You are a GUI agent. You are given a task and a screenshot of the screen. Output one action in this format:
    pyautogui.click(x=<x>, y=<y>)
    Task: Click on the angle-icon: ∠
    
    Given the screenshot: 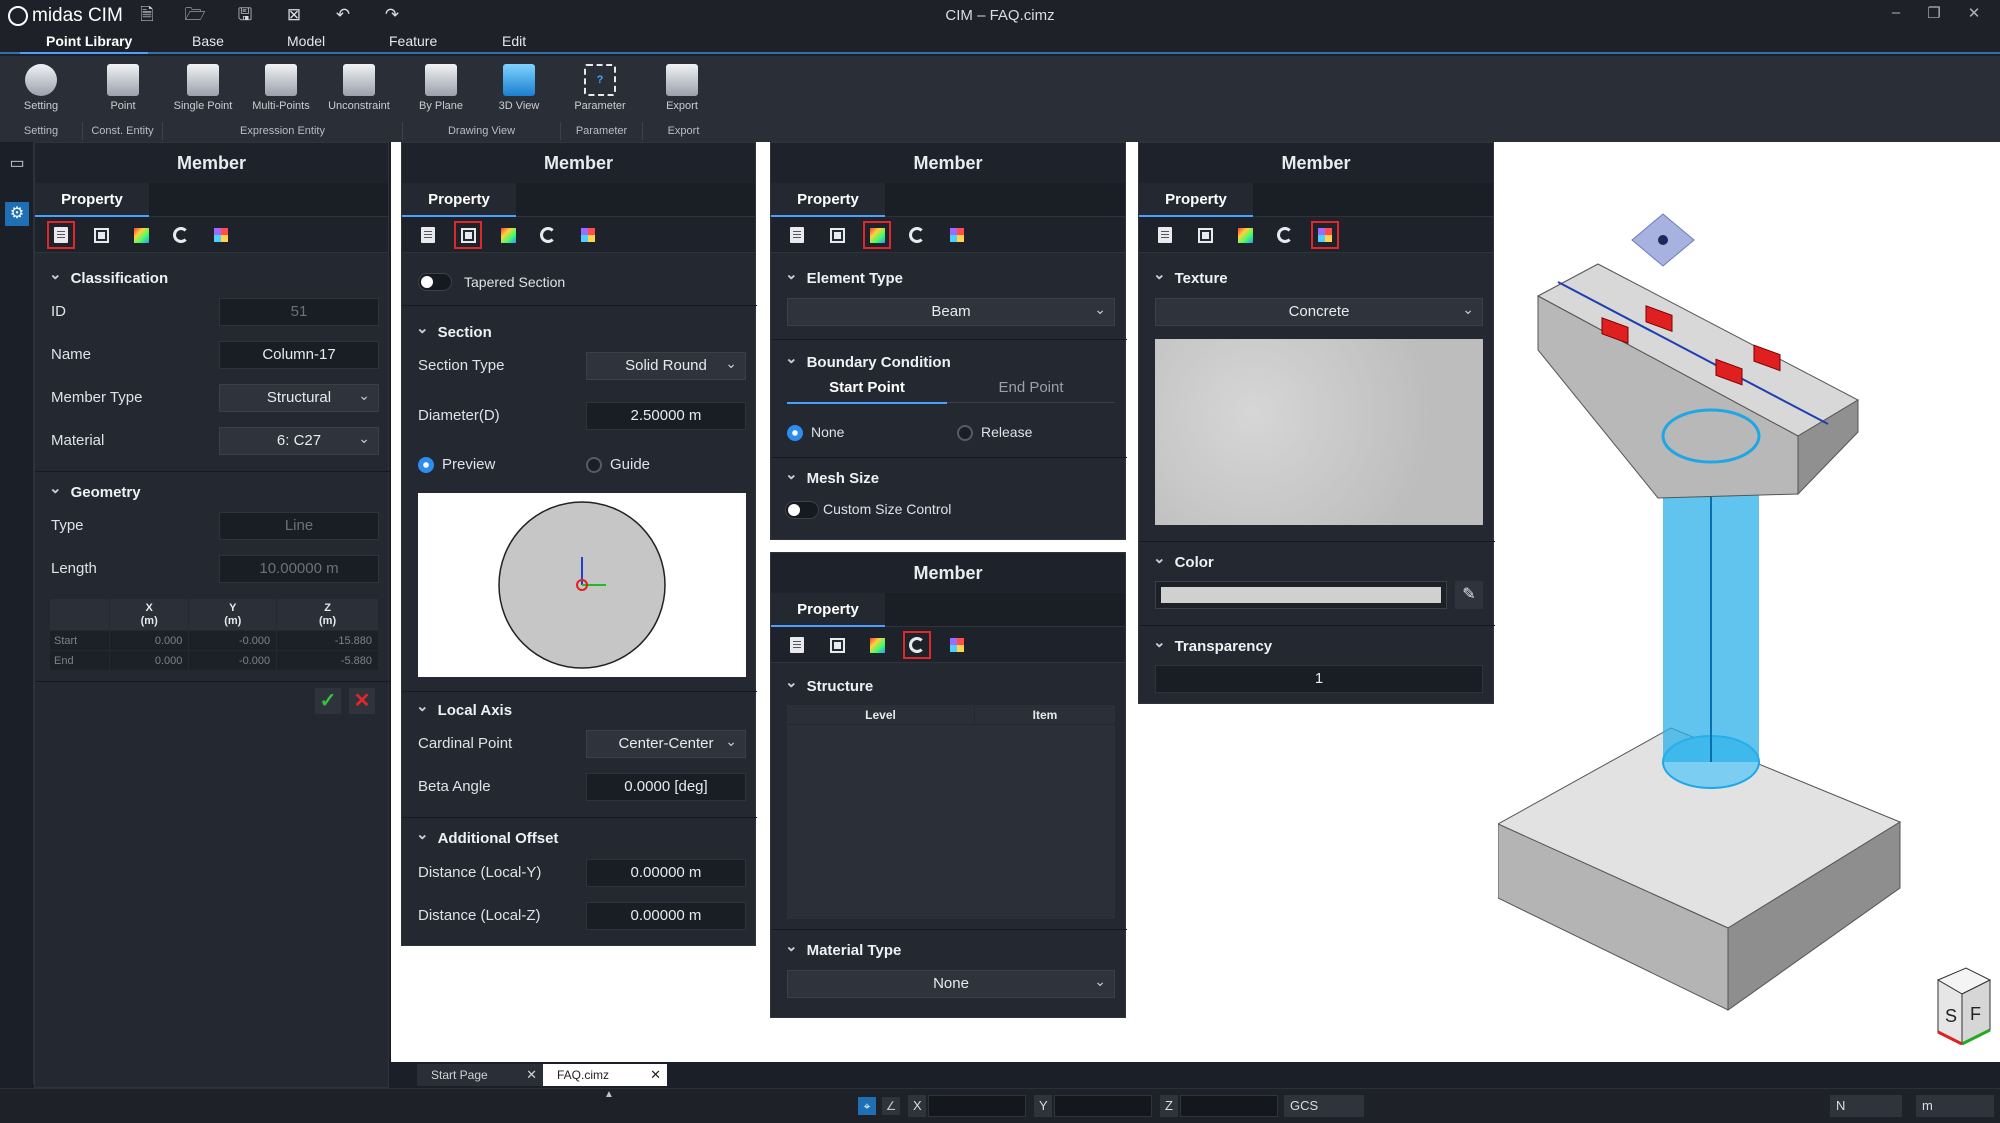 What is the action you would take?
    pyautogui.click(x=891, y=1106)
    